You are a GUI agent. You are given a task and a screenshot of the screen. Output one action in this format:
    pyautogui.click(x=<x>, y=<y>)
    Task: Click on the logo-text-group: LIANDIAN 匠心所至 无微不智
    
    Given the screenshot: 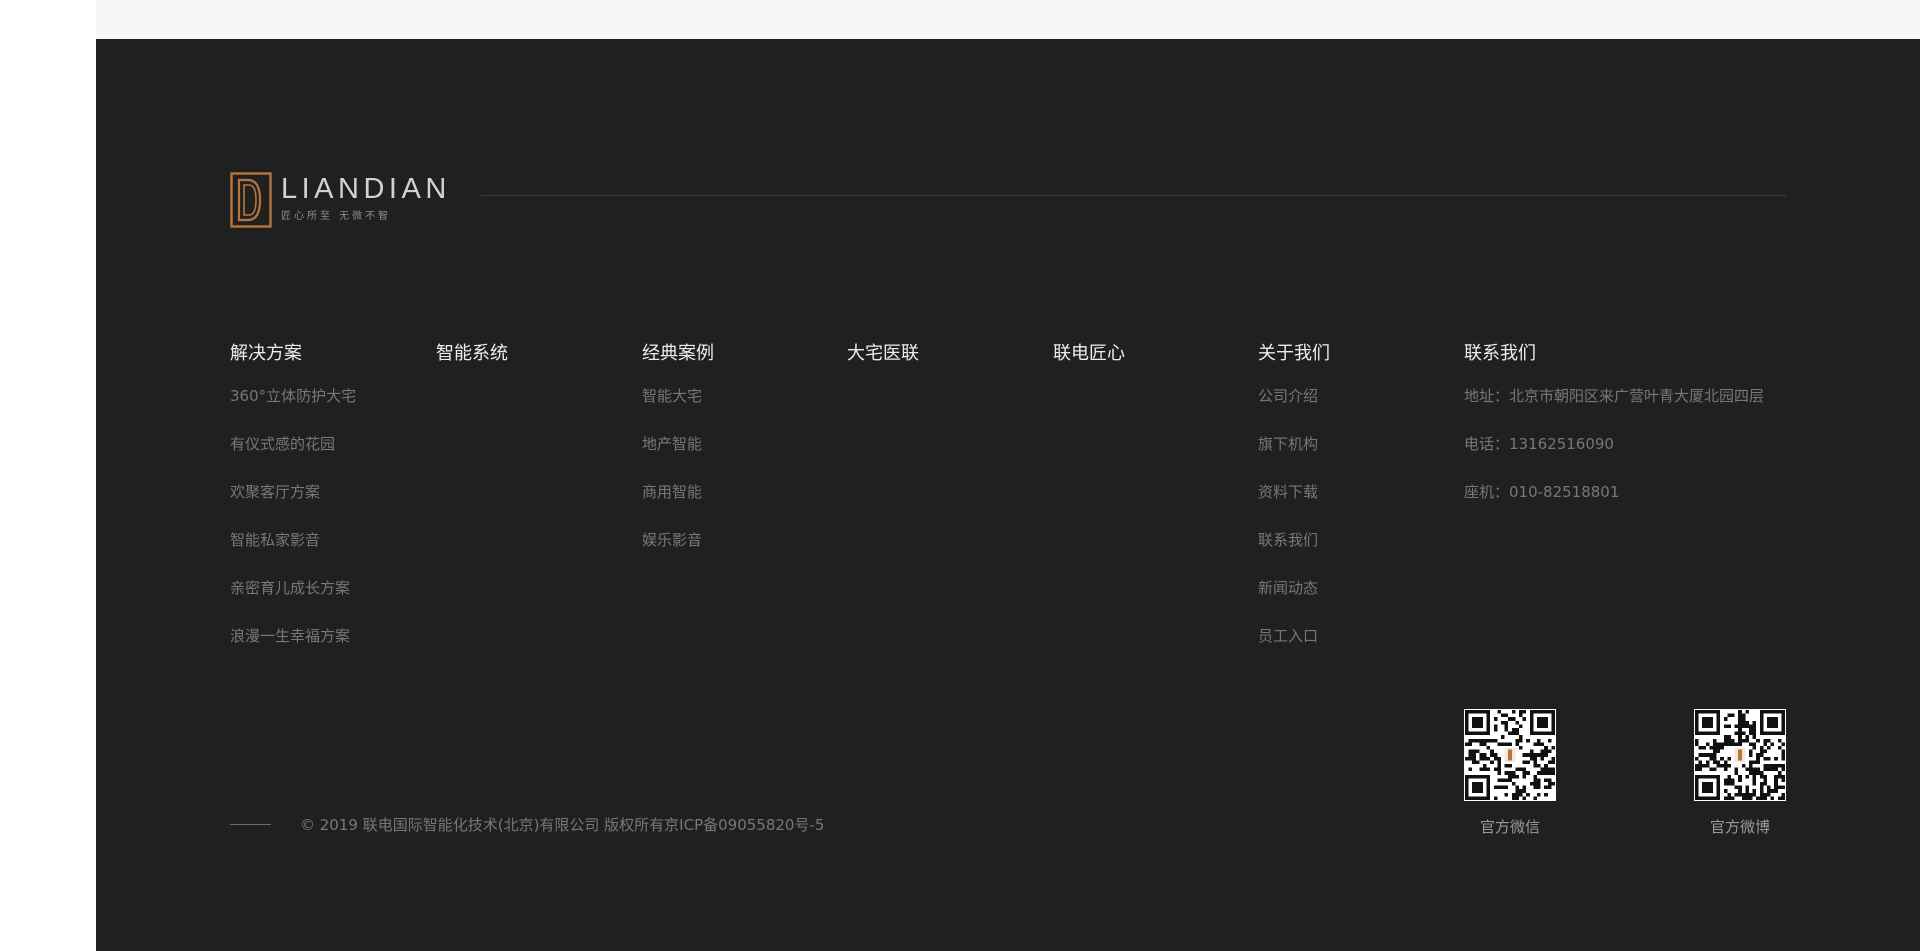 What is the action you would take?
    pyautogui.click(x=366, y=197)
    